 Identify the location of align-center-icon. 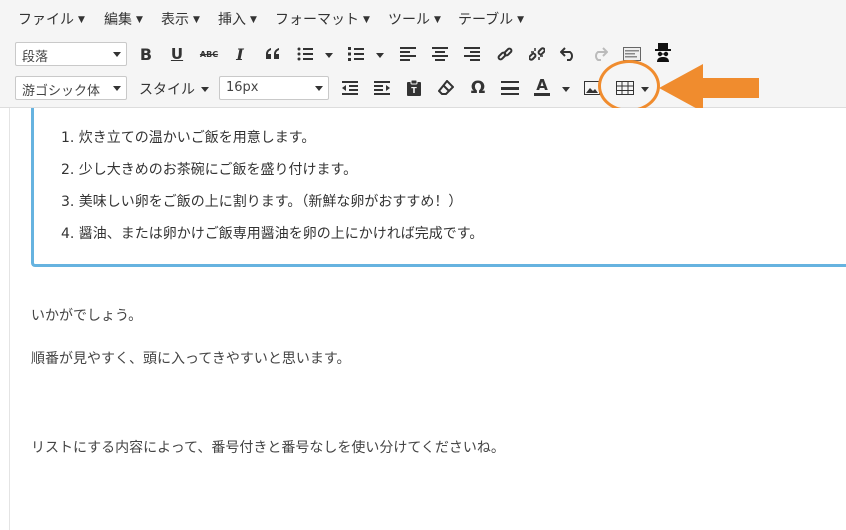
(440, 54).